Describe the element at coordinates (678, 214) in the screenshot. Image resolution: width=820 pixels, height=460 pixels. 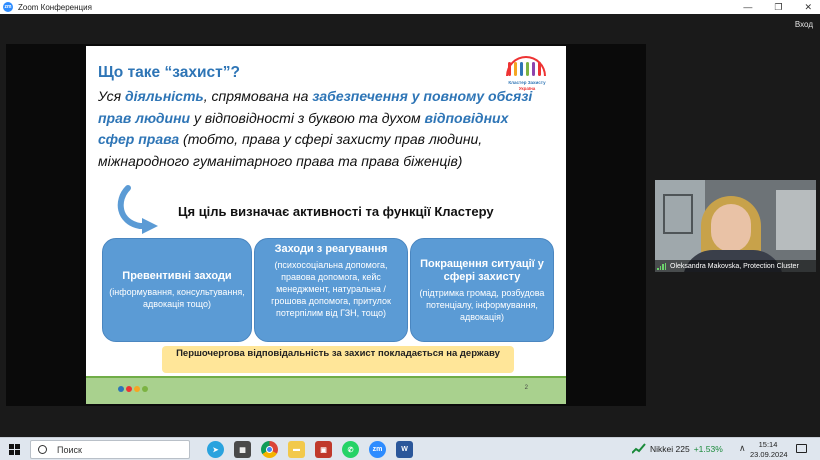
I see `video-background-shelf` at that location.